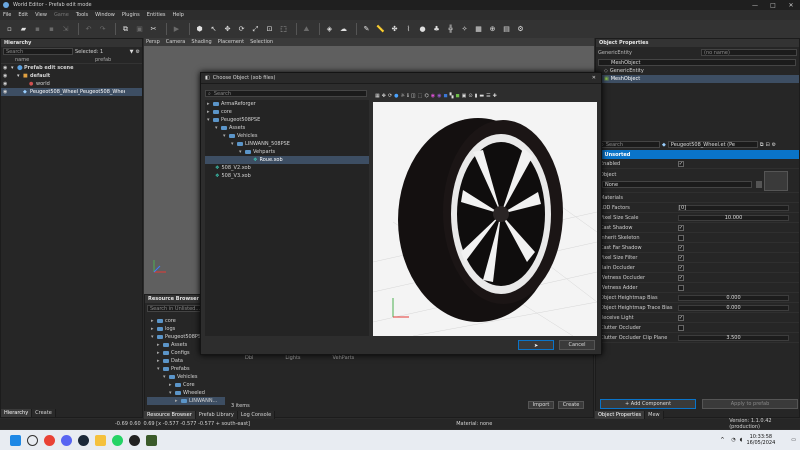 Image resolution: width=800 pixels, height=450 pixels. I want to click on section-unsorted: ▾ Unsorted, so click(697, 154).